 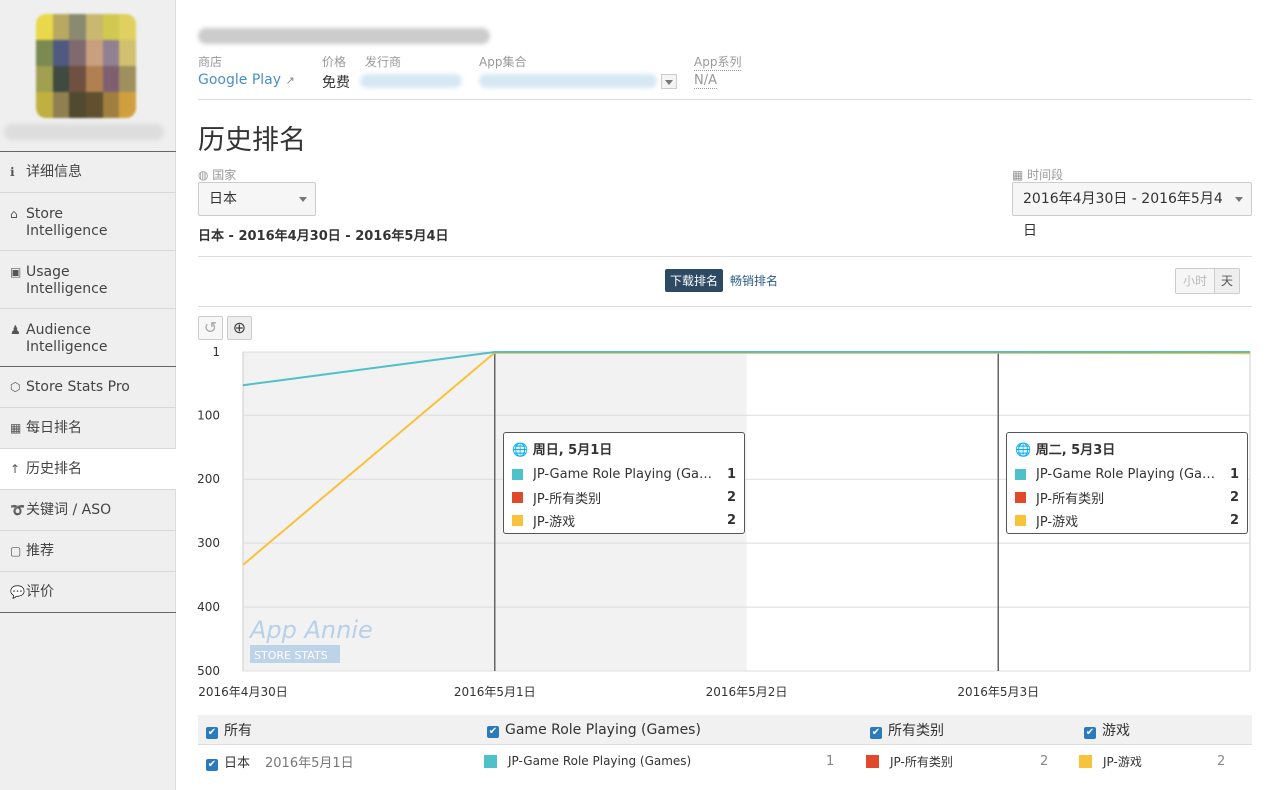 I want to click on sidebar-item: ▣ Usage Intelligence, so click(x=88, y=280).